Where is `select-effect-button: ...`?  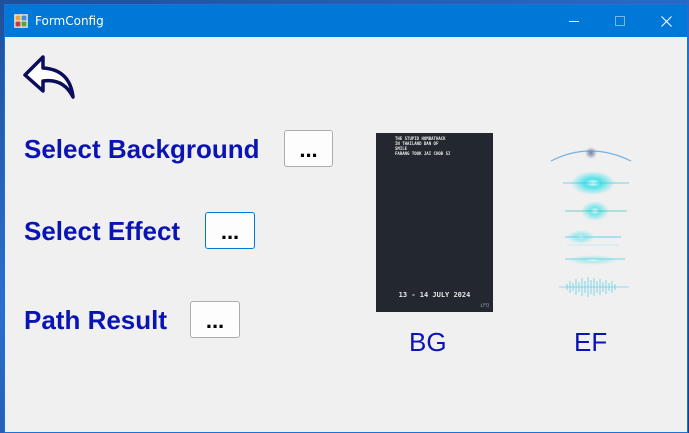 select-effect-button: ... is located at coordinates (230, 230).